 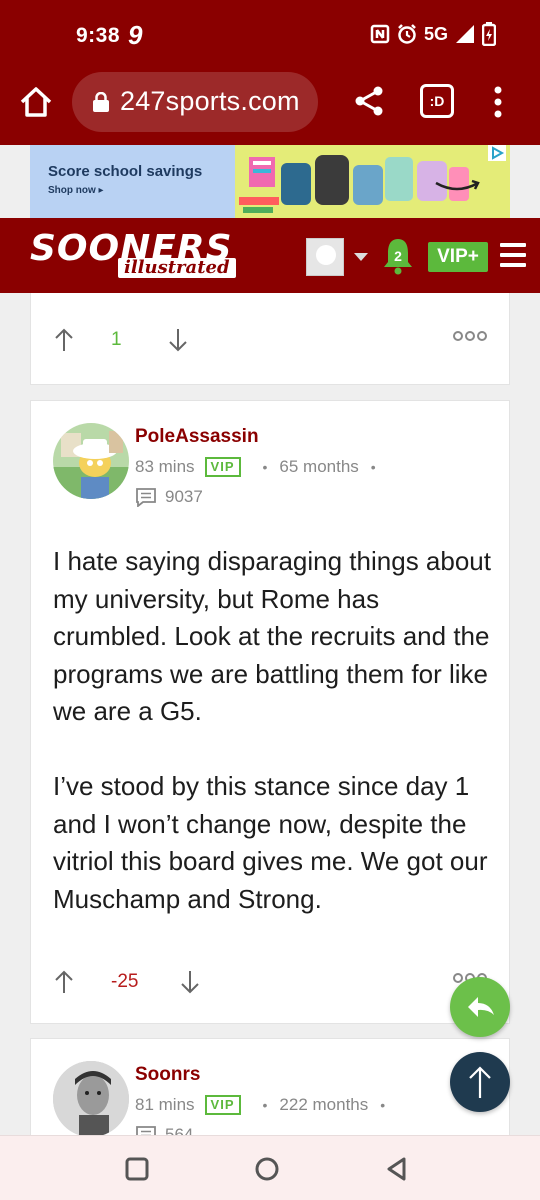 I want to click on status-time: 9:38, so click(x=98, y=35).